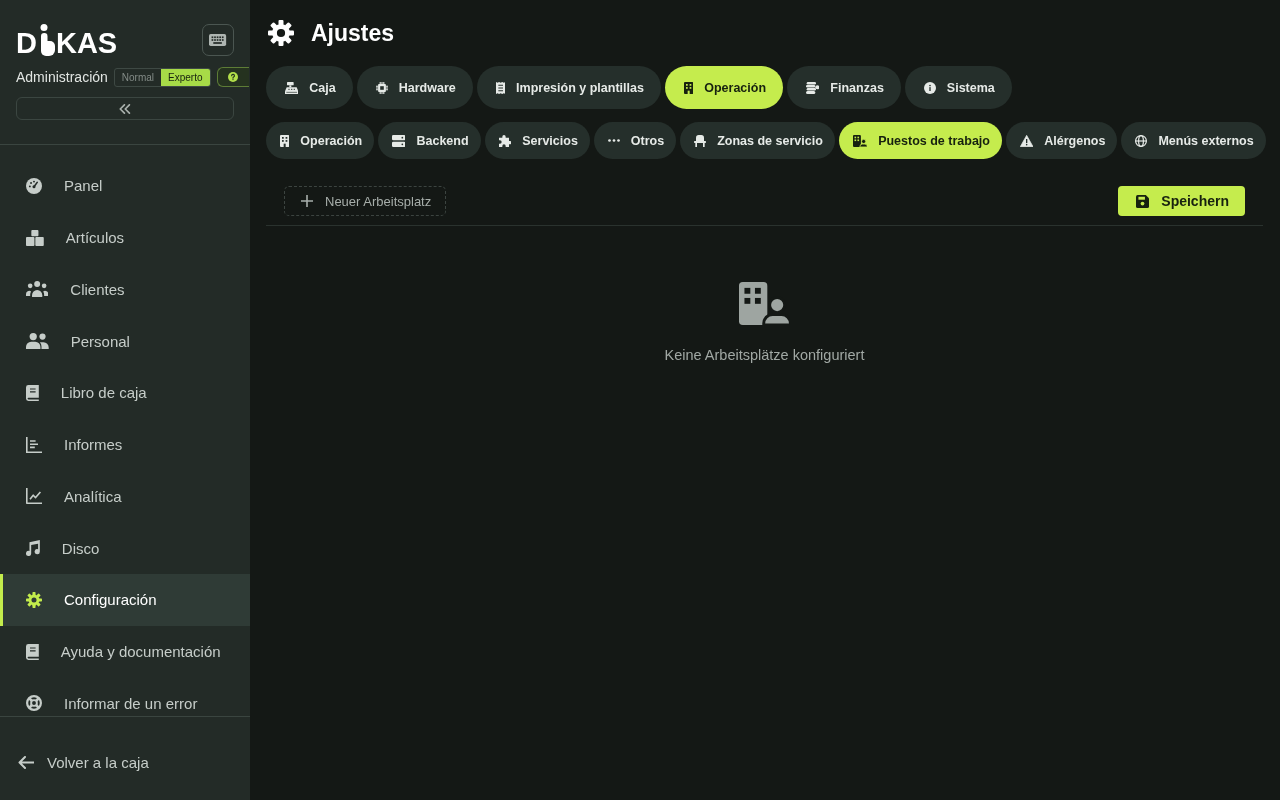 The width and height of the screenshot is (1280, 800). I want to click on help-button, so click(232, 77).